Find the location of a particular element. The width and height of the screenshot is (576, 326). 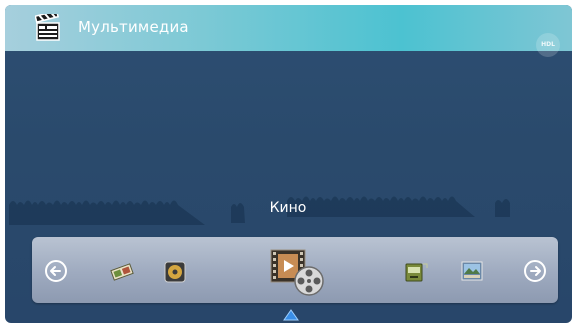

title-bar: Мультимедиа is located at coordinates (288, 28).